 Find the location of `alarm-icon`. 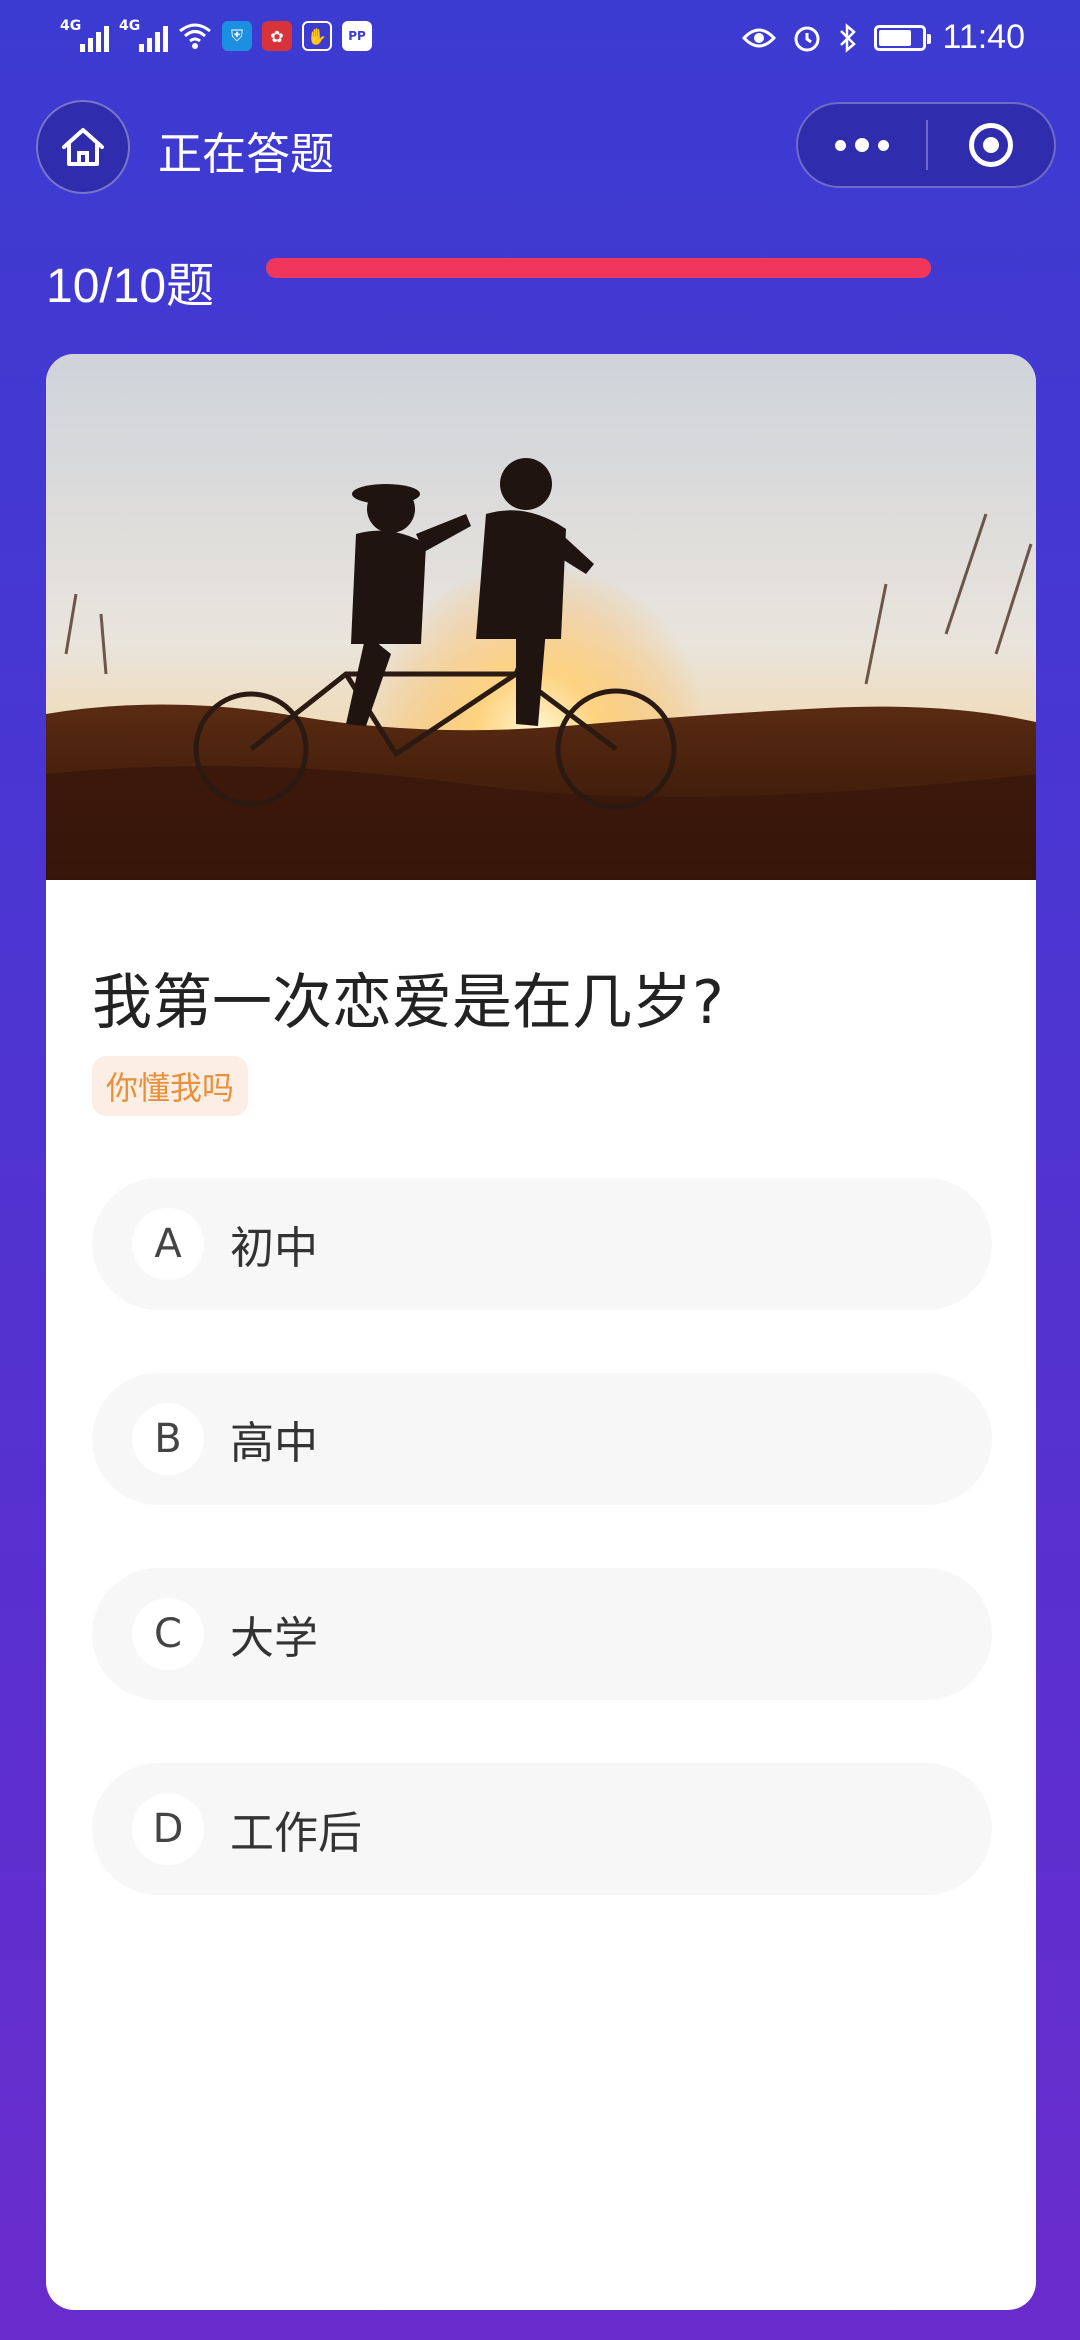

alarm-icon is located at coordinates (807, 38).